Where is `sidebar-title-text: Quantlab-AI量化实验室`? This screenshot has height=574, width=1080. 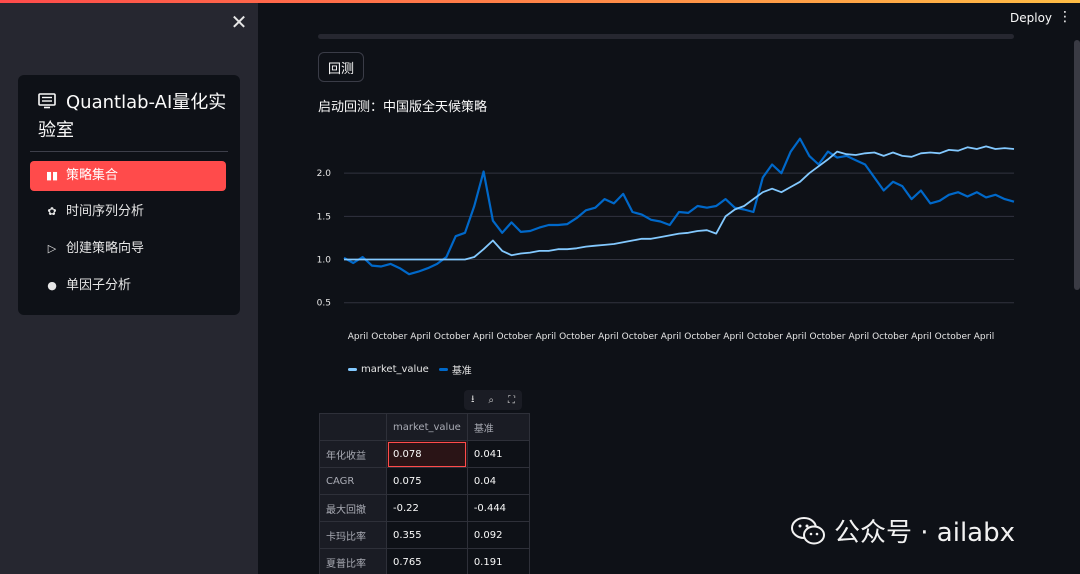 sidebar-title-text: Quantlab-AI量化实验室 is located at coordinates (132, 116).